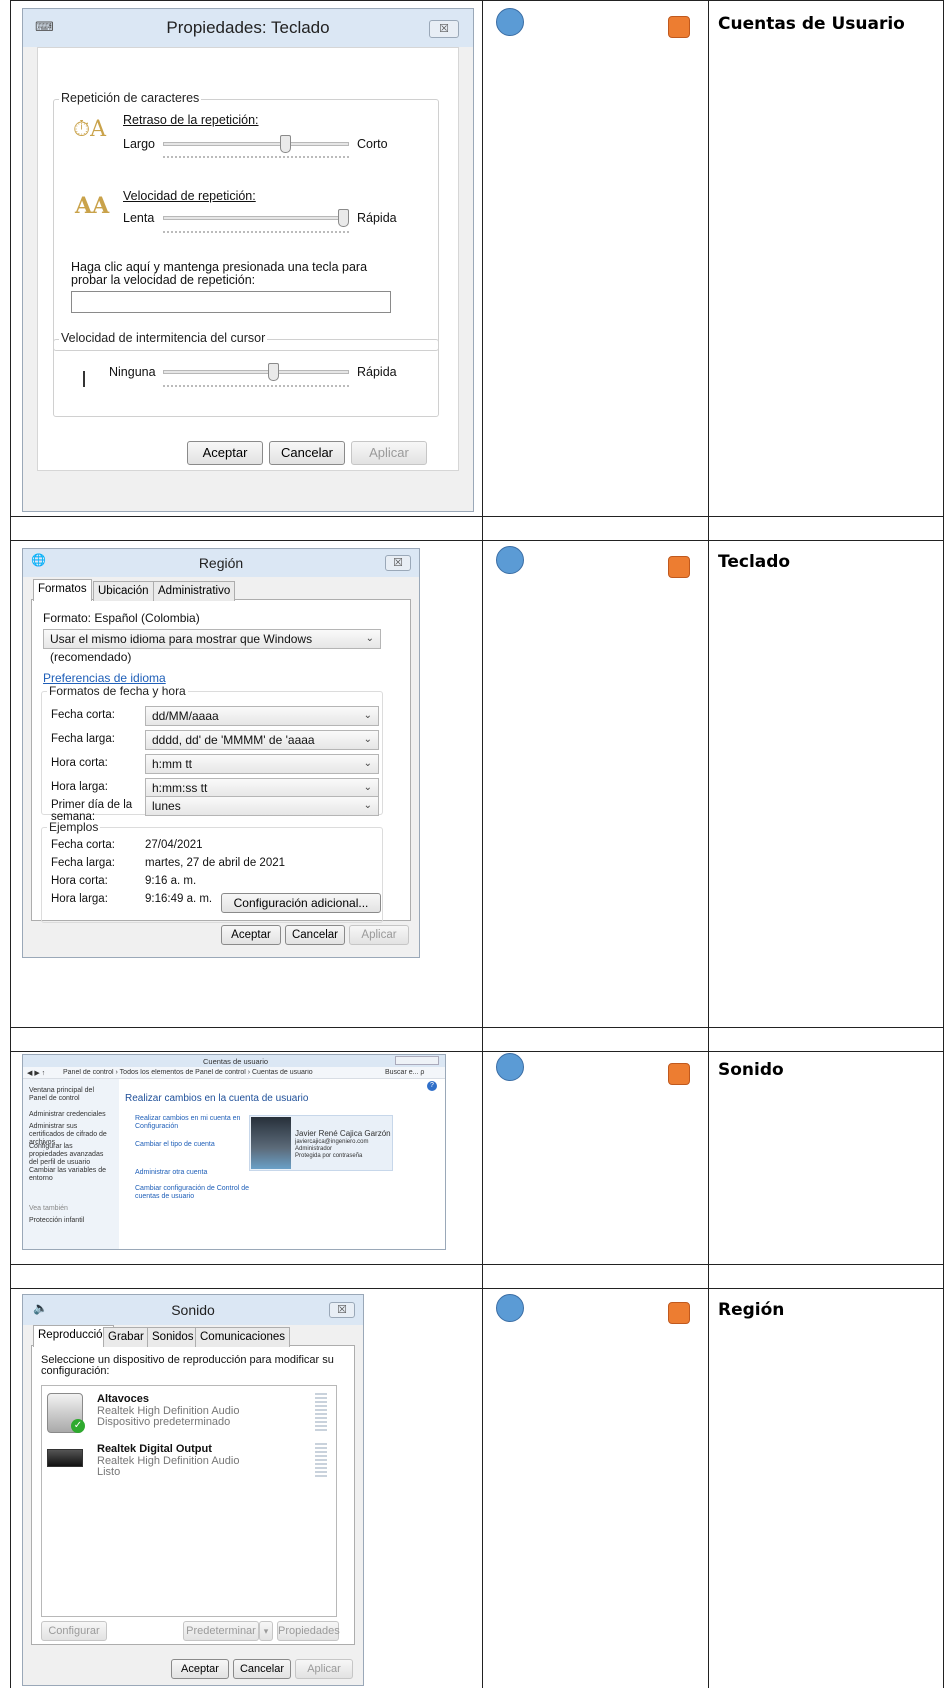 Image resolution: width=944 pixels, height=1688 pixels. I want to click on example-label: Hora larga:, so click(79, 899).